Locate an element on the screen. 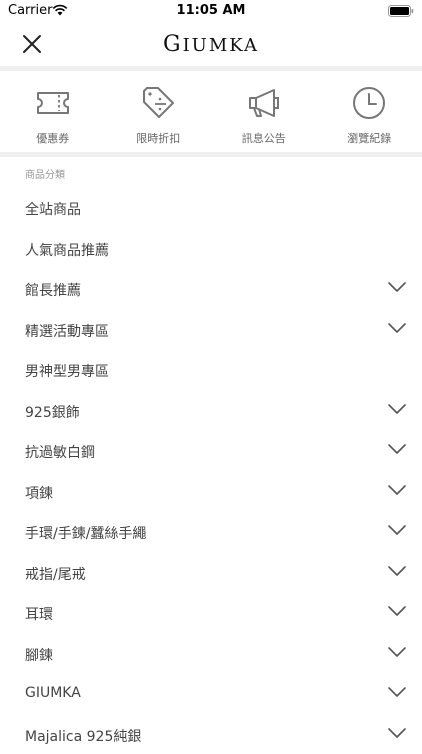 The width and height of the screenshot is (422, 754). megaphone-icon is located at coordinates (264, 103).